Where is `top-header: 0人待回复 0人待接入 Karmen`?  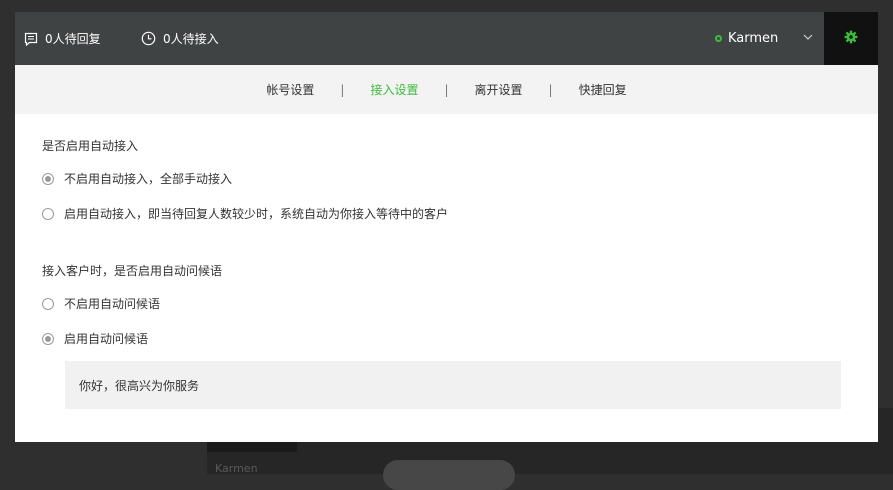 top-header: 0人待回复 0人待接入 Karmen is located at coordinates (446, 38).